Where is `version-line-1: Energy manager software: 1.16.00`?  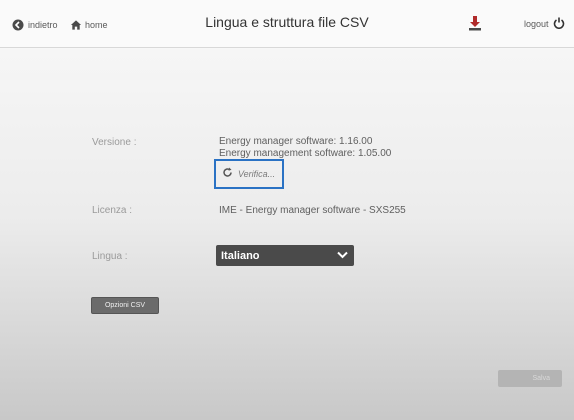 version-line-1: Energy manager software: 1.16.00 is located at coordinates (296, 141).